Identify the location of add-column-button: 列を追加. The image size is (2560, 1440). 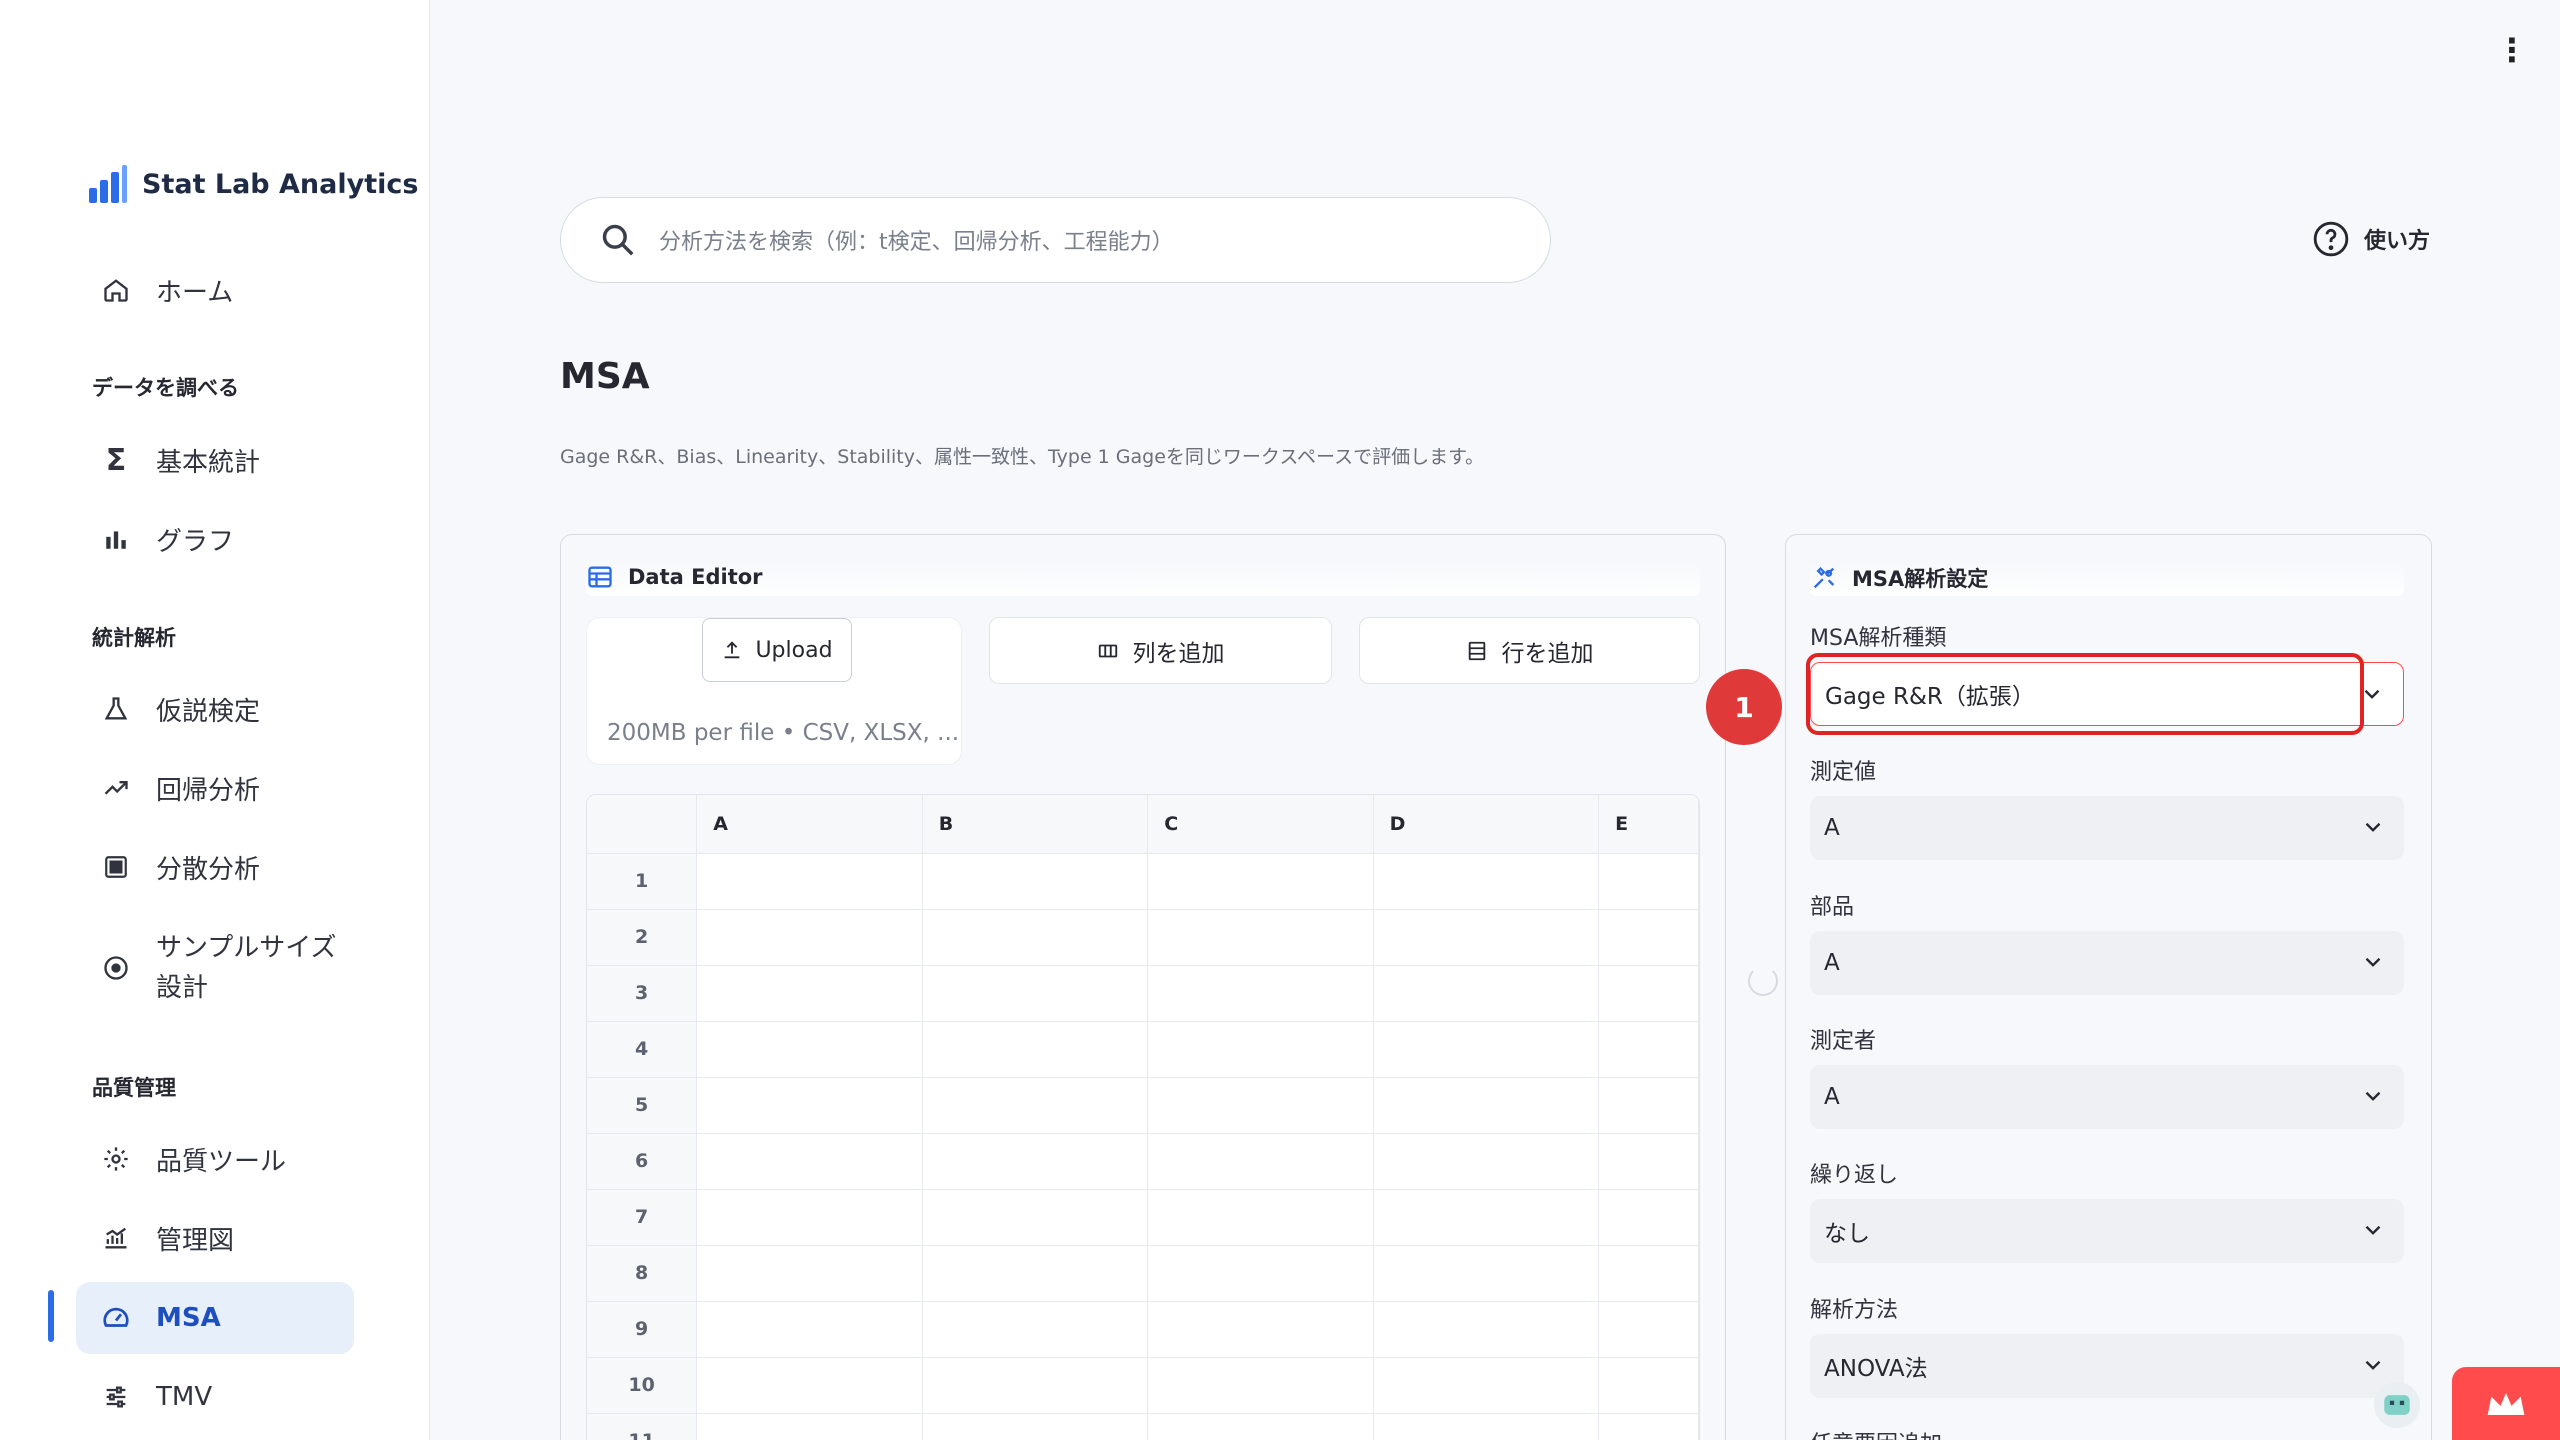
(1160, 650).